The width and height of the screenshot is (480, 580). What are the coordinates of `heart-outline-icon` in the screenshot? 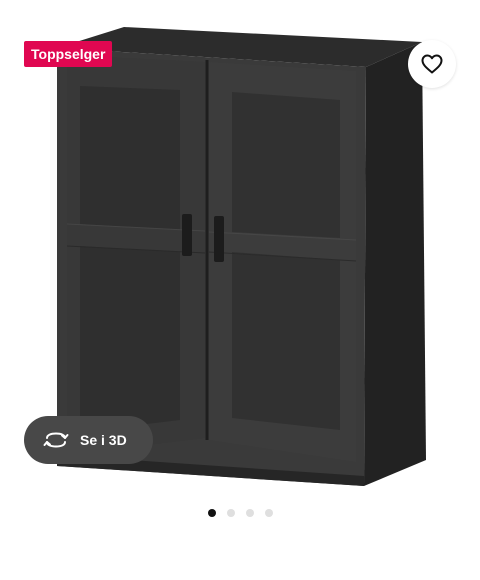 It's located at (432, 64).